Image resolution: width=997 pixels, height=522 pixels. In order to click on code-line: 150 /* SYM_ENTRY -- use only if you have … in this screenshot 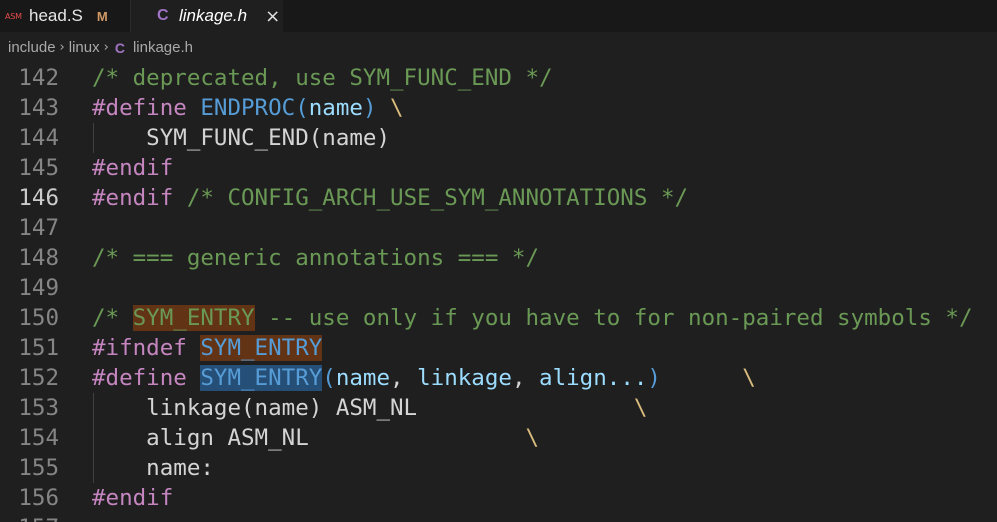, I will do `click(498, 318)`.